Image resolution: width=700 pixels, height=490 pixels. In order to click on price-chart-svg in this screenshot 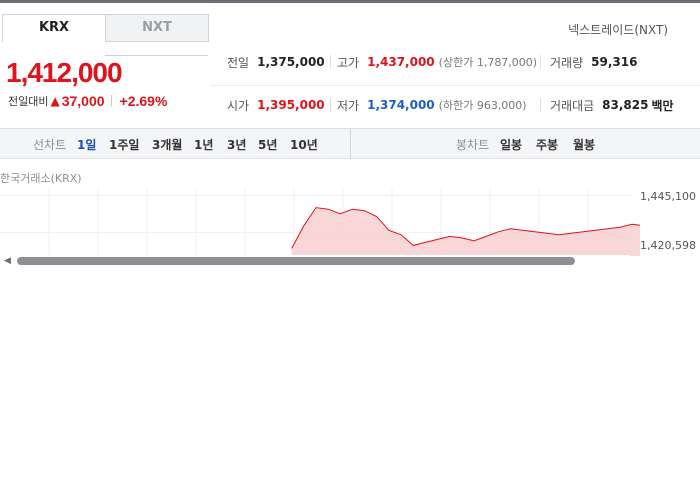, I will do `click(350, 222)`.